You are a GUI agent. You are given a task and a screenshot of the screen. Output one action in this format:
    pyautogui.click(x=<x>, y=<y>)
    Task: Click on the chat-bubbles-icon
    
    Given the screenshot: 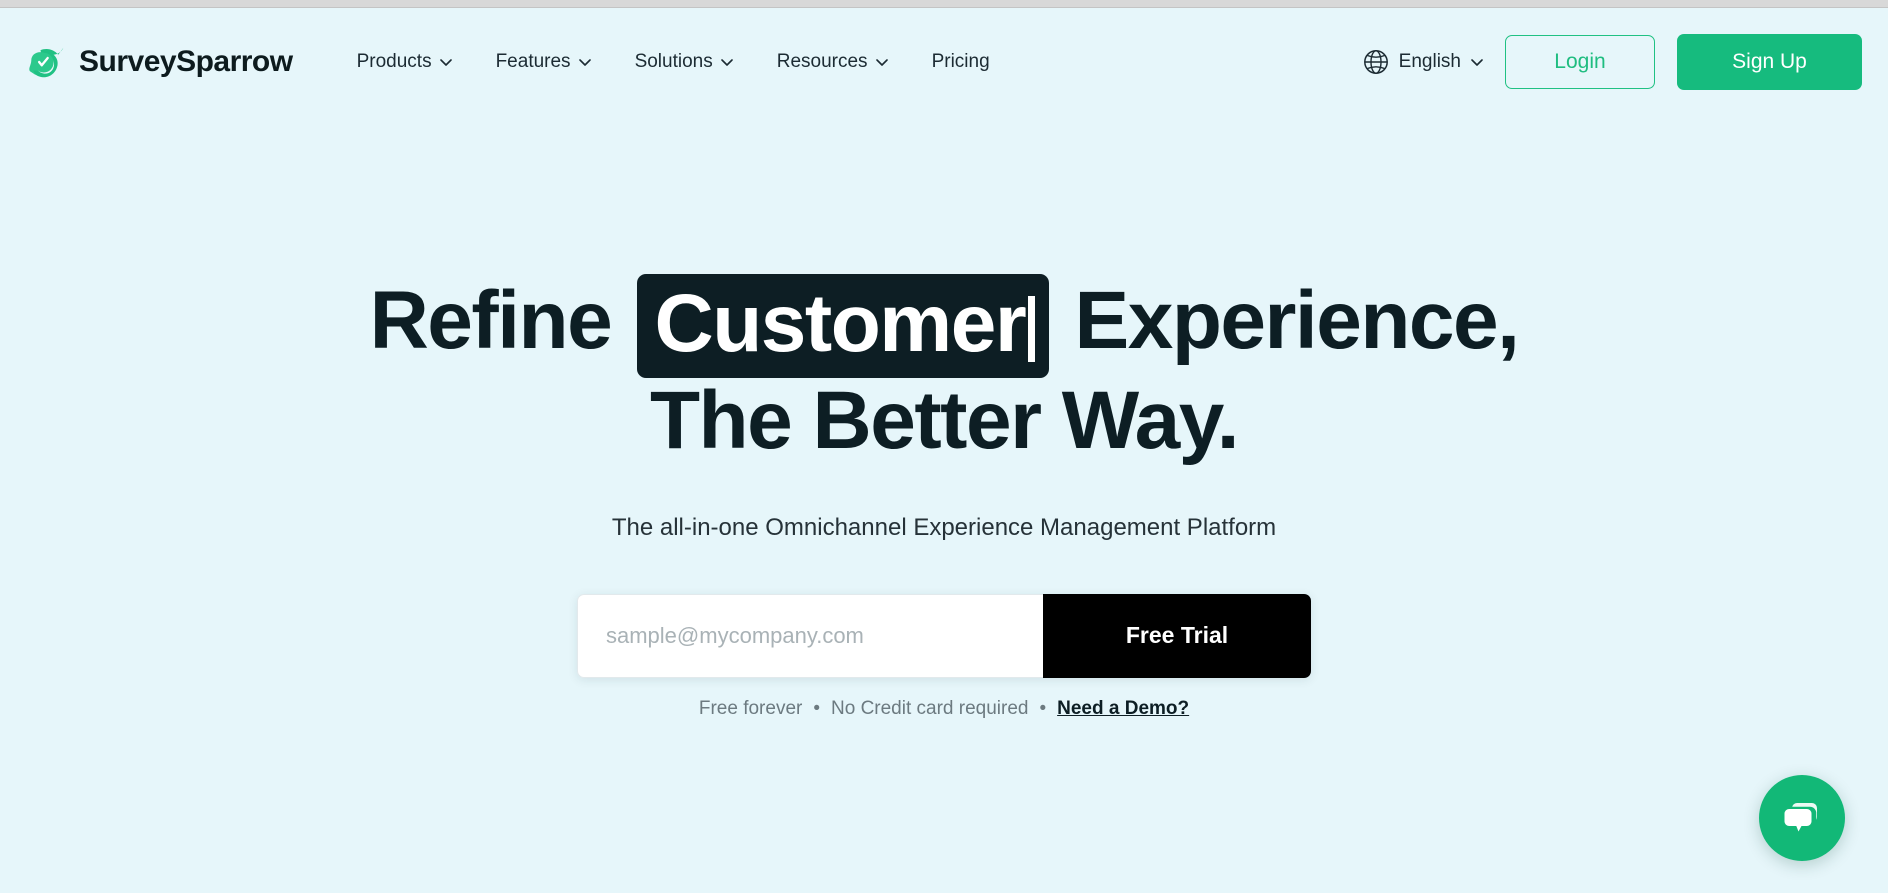 What is the action you would take?
    pyautogui.click(x=1800, y=819)
    